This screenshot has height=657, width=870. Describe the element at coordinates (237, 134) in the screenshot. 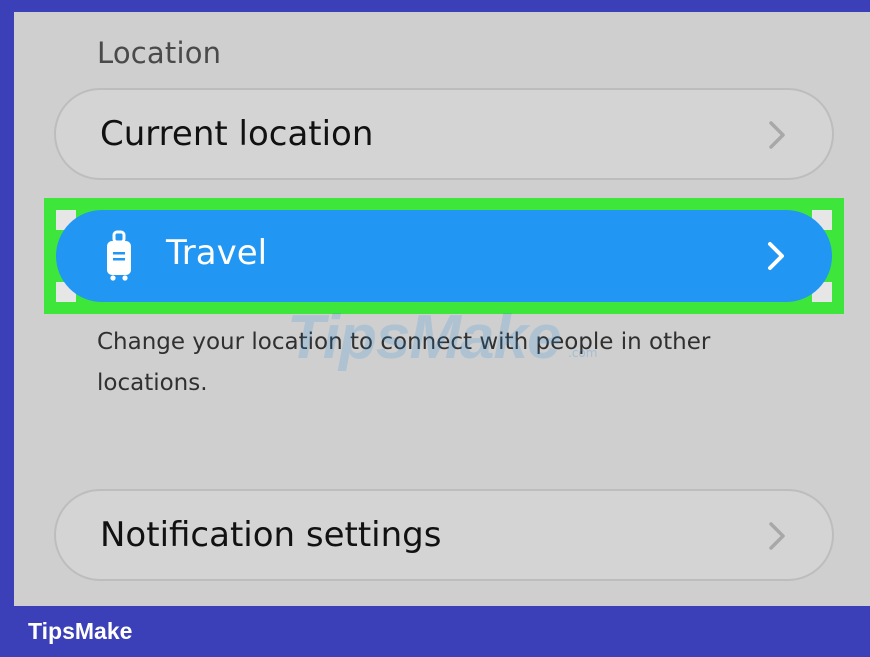

I see `current-location-label: Current location` at that location.